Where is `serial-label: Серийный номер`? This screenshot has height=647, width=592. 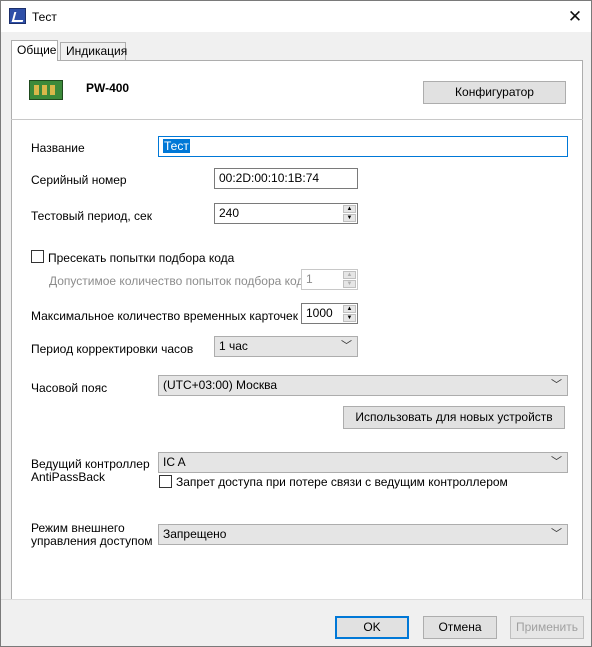 serial-label: Серийный номер is located at coordinates (79, 180).